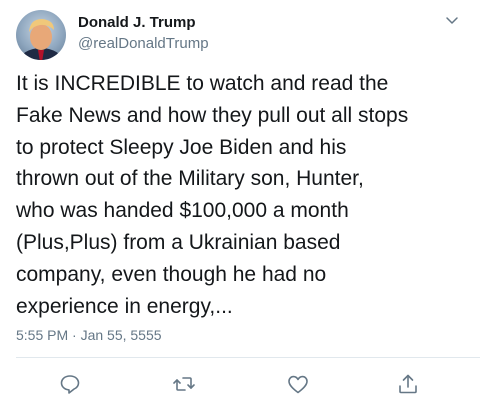 This screenshot has width=480, height=410. I want to click on profile-photo-icon, so click(41, 39).